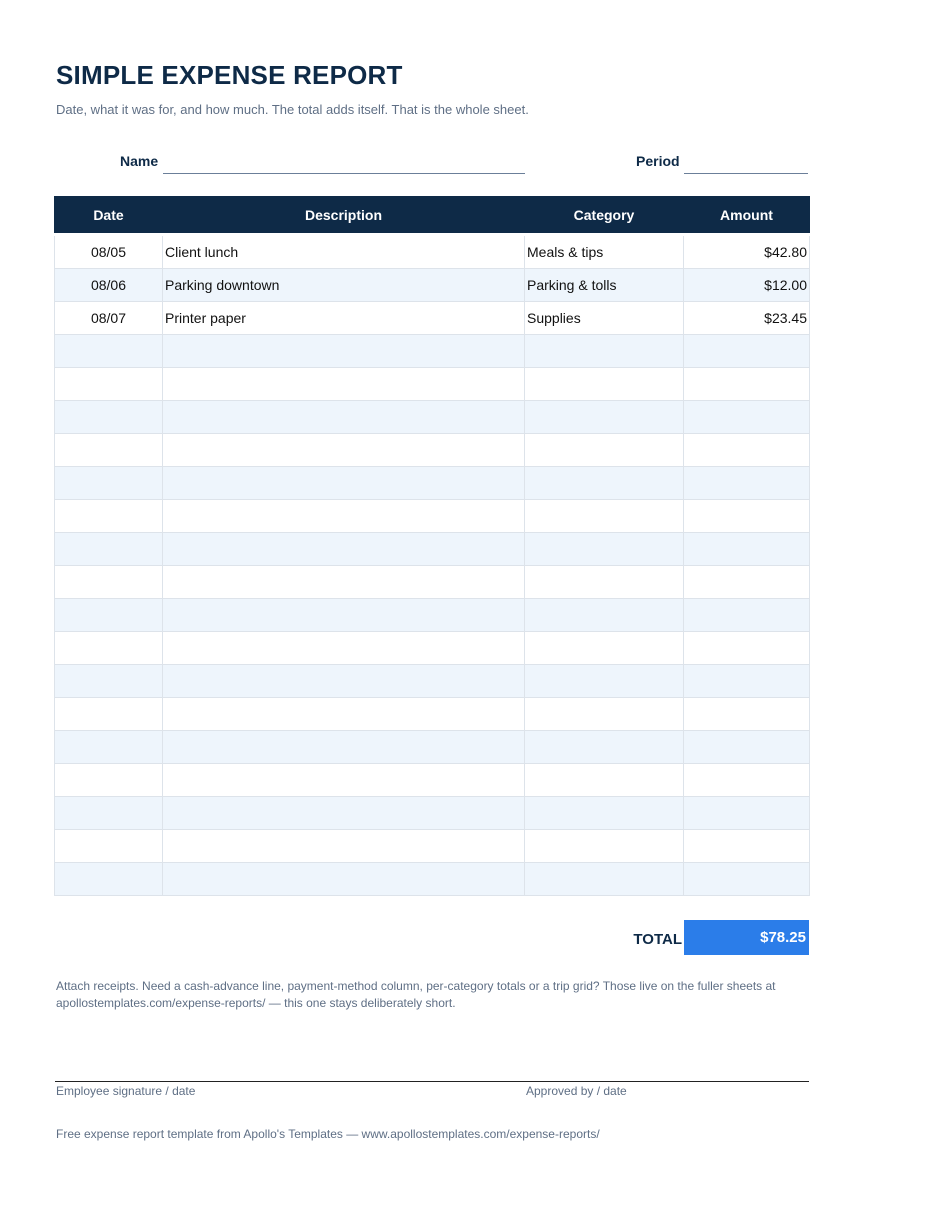 Image resolution: width=935 pixels, height=1210 pixels. Describe the element at coordinates (108, 318) in the screenshot. I see `date-cell: 08/07` at that location.